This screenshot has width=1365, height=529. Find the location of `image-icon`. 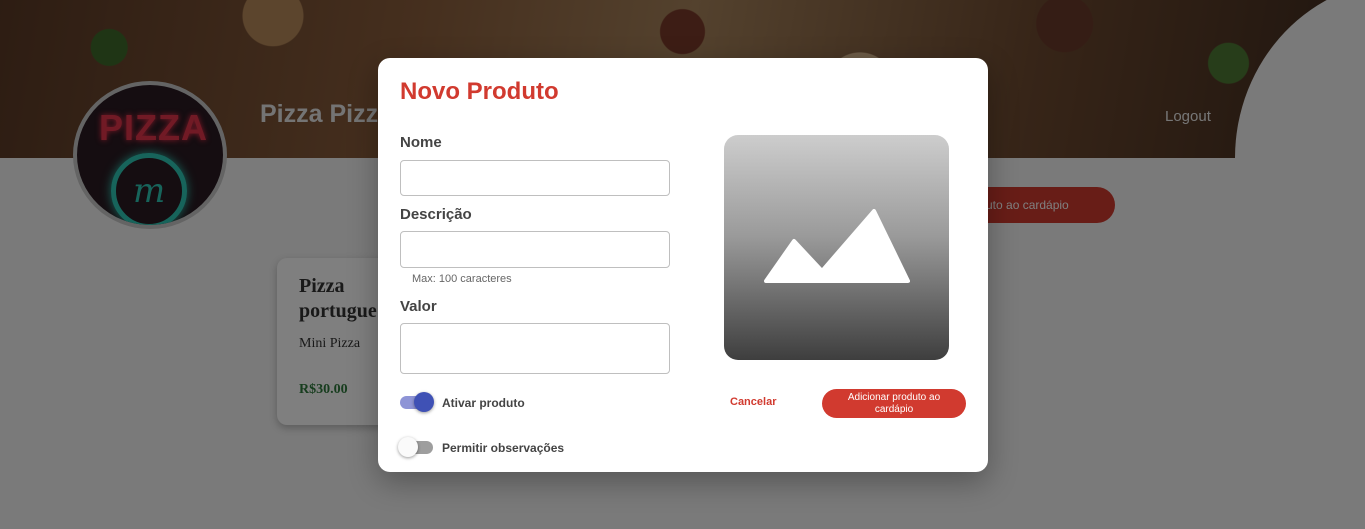

image-icon is located at coordinates (837, 246).